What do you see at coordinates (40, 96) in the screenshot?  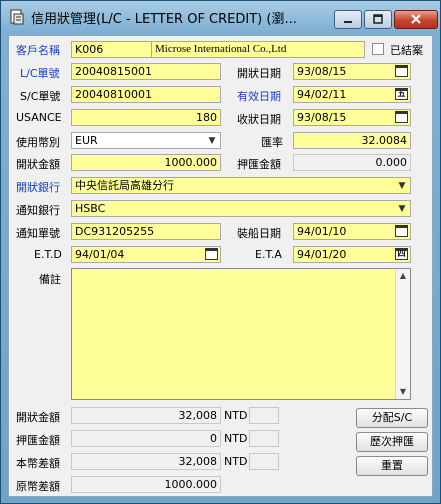 I see `sc-no-label: S/C單號` at bounding box center [40, 96].